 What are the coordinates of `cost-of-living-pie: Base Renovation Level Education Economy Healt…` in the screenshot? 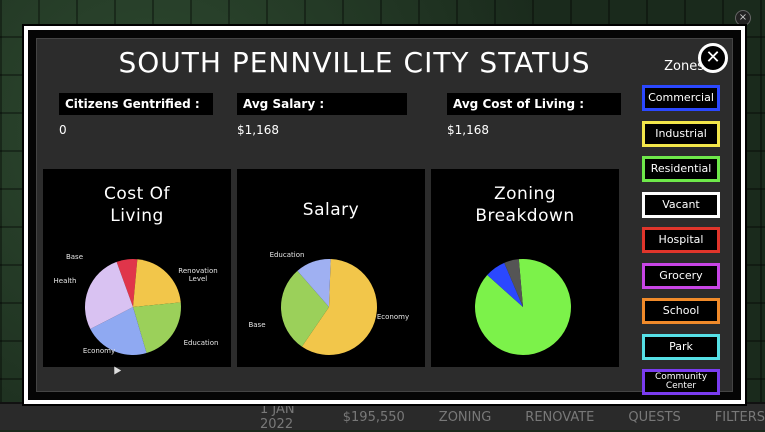 It's located at (136, 304).